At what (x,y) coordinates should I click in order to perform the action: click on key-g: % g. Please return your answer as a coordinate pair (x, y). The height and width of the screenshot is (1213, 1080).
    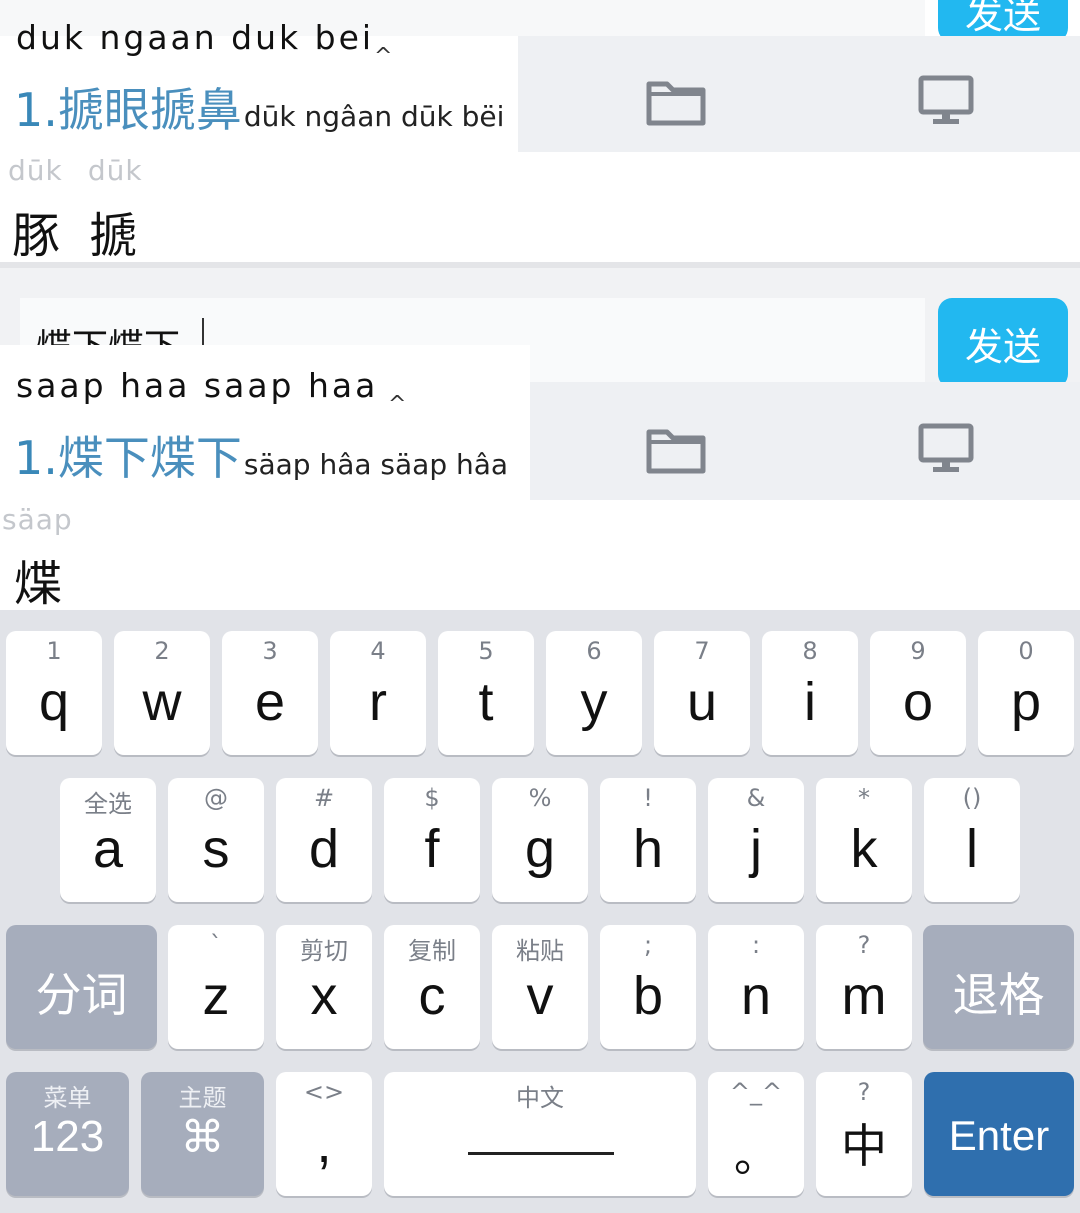
    Looking at the image, I should click on (540, 840).